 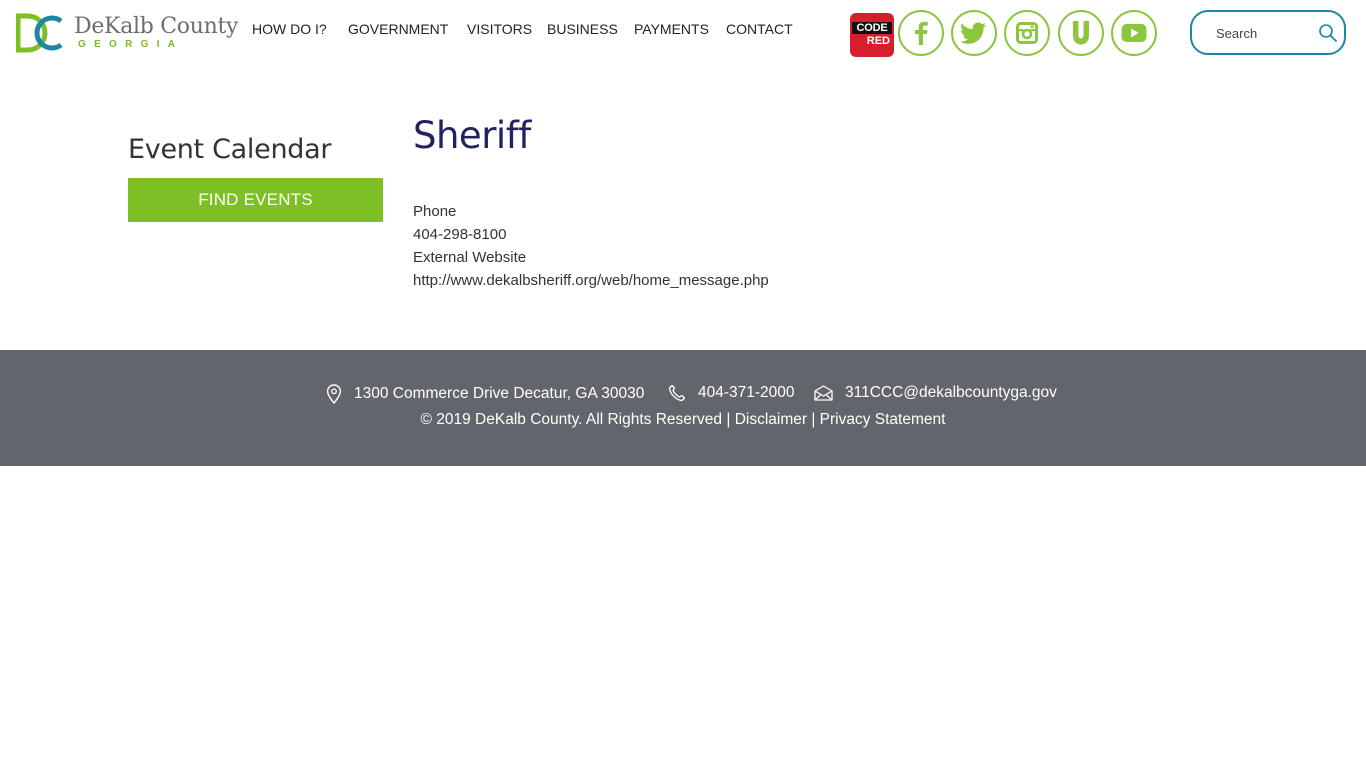 I want to click on youtube-link, so click(x=1134, y=33).